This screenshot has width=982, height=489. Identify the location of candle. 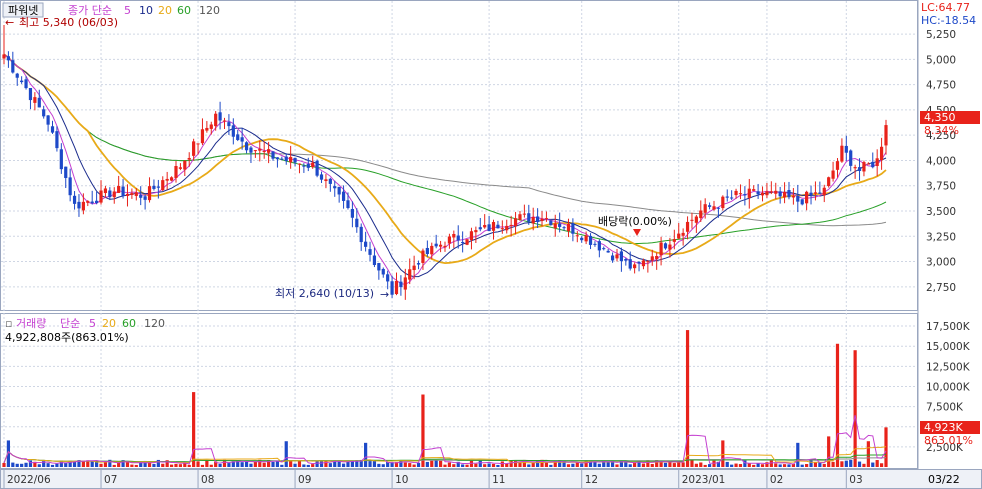
(551, 223).